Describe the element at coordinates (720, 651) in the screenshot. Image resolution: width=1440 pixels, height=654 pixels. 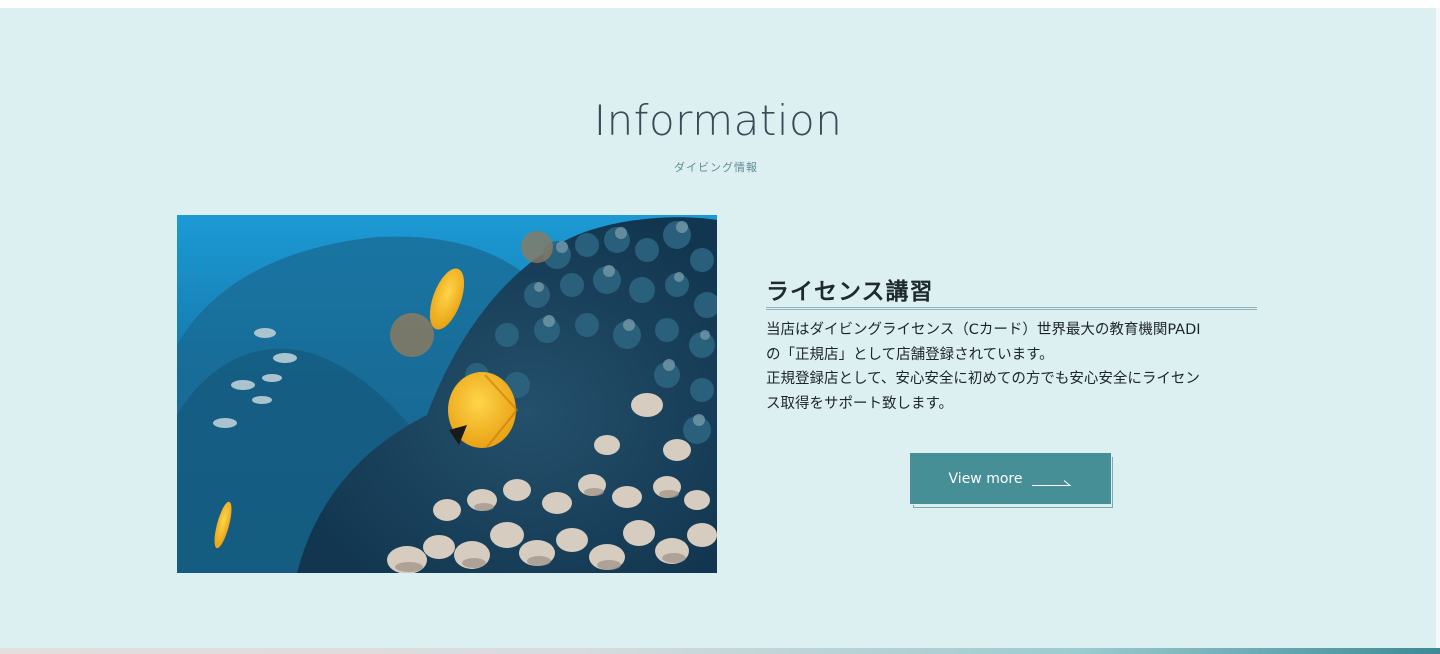
I see `next-section-edge` at that location.